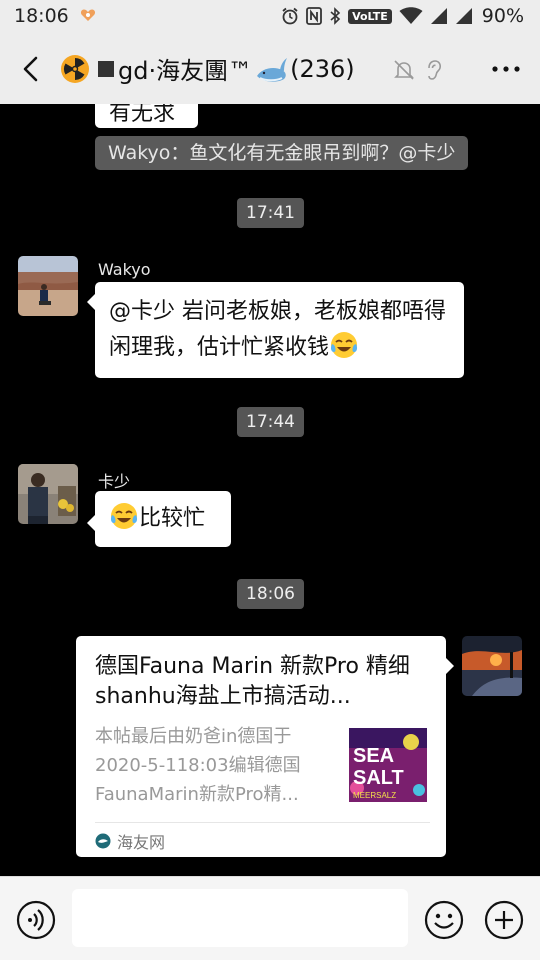  Describe the element at coordinates (31, 69) in the screenshot. I see `back-icon` at that location.